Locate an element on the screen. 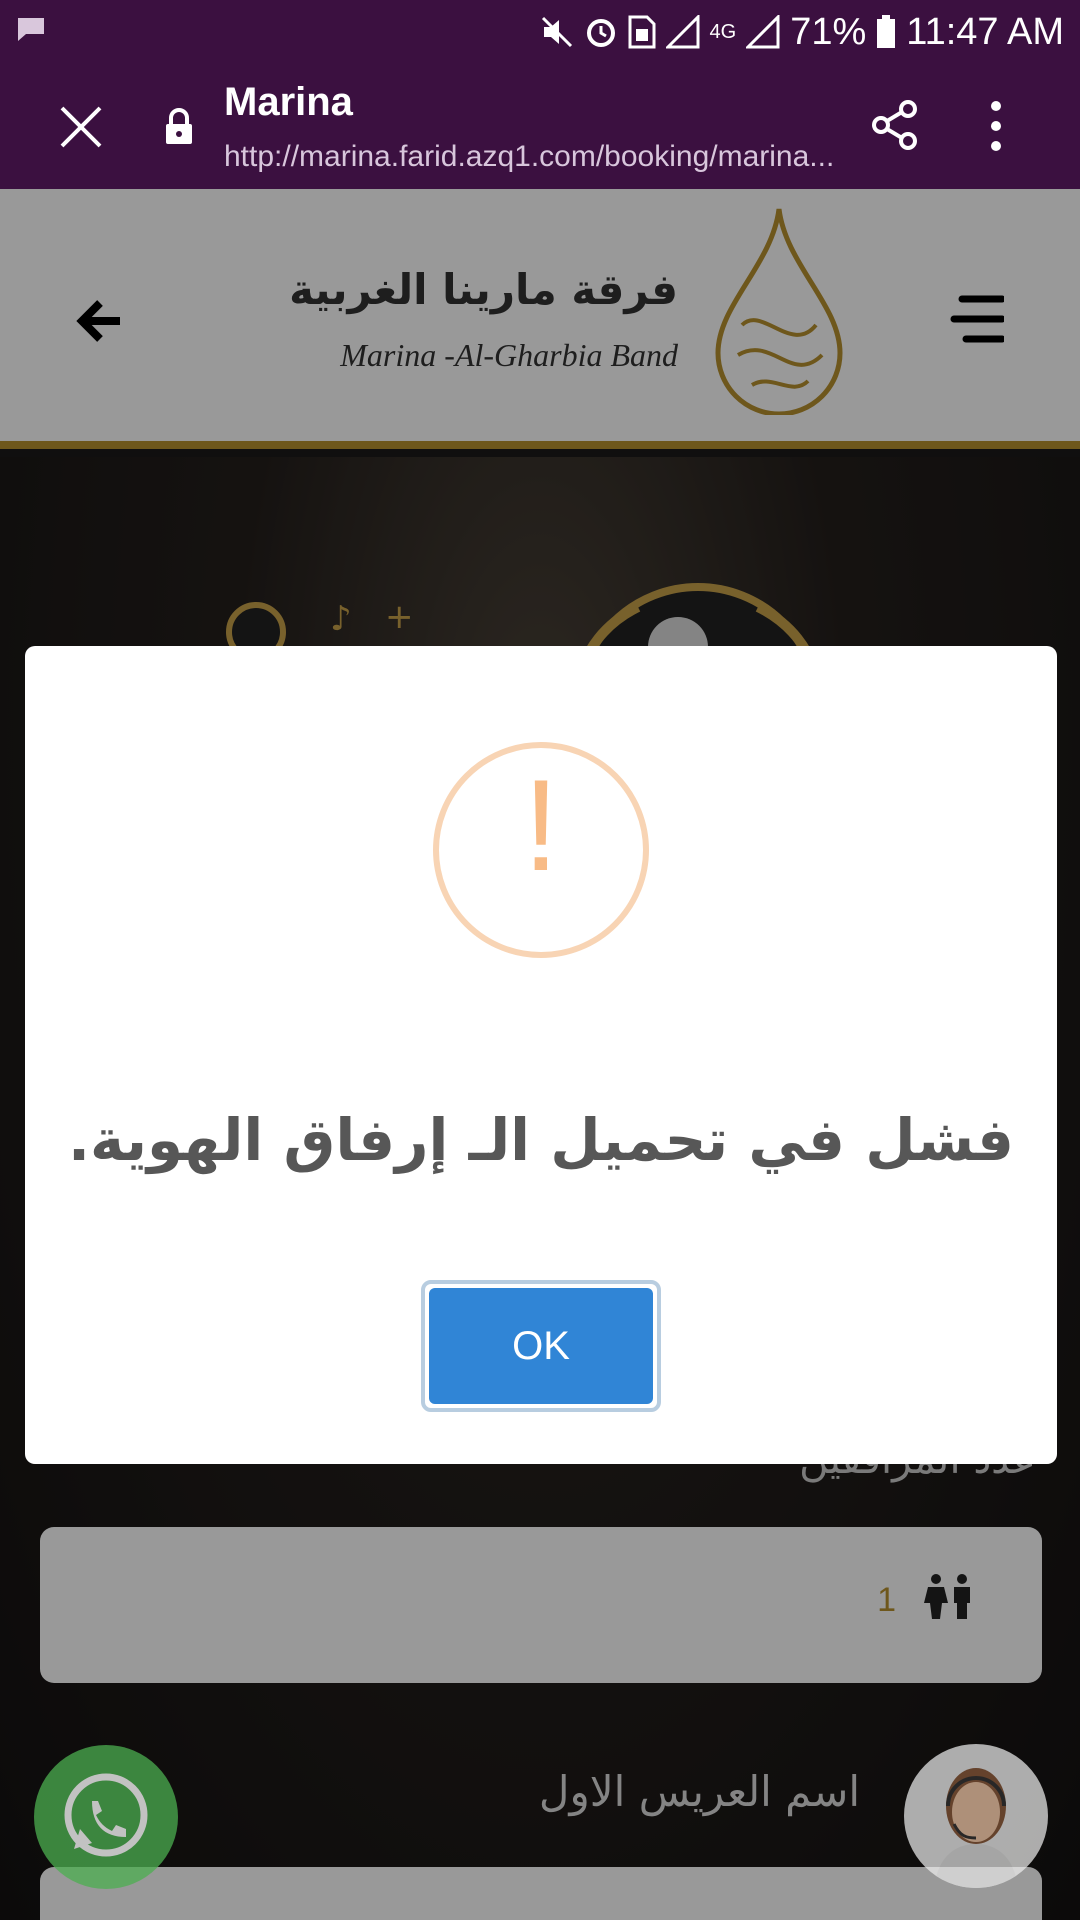 This screenshot has height=1920, width=1080. whatsapp-button is located at coordinates (106, 1817).